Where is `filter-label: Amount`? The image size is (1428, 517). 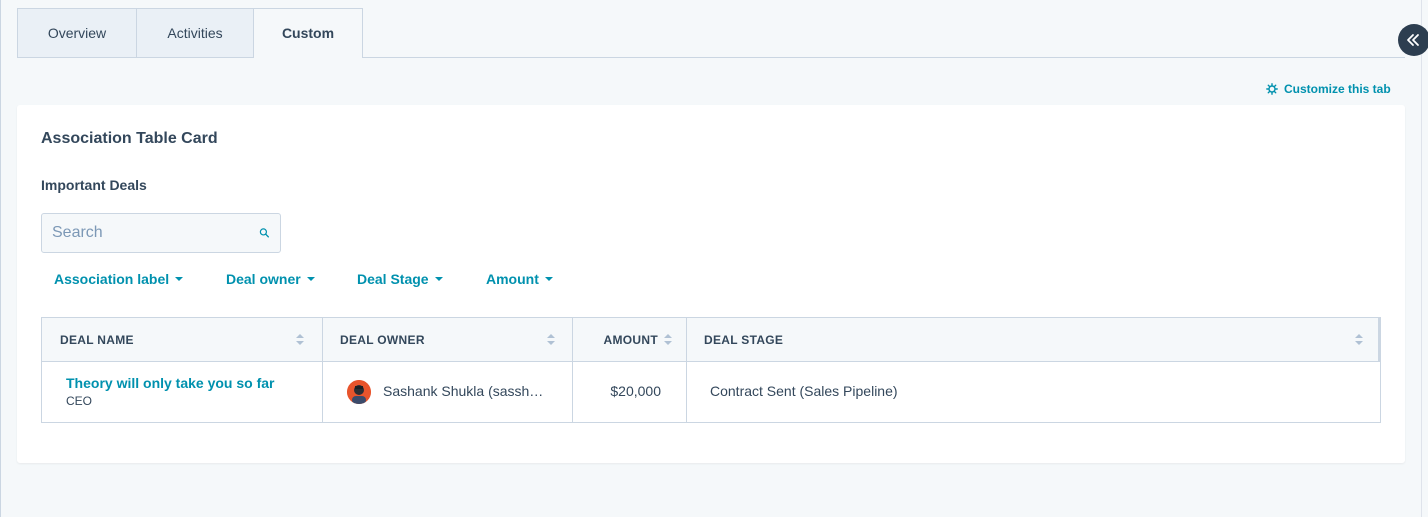
filter-label: Amount is located at coordinates (512, 279).